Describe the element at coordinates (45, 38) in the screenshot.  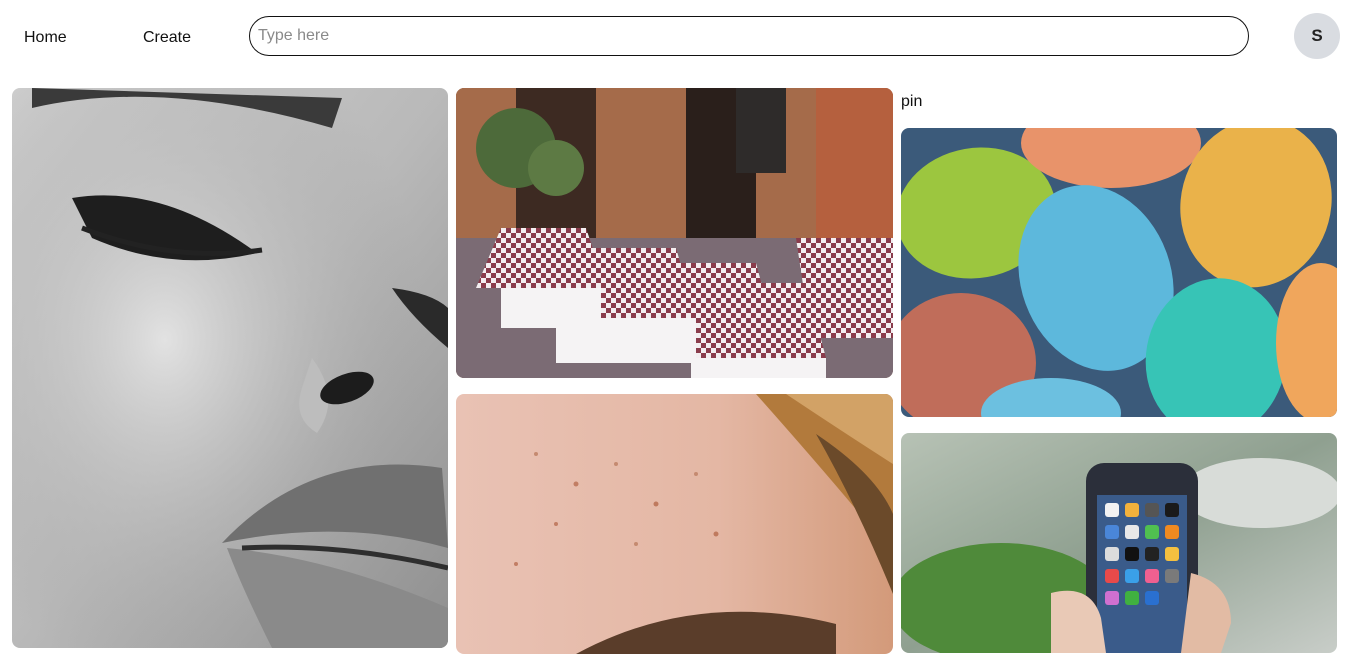
I see `home-link: Home` at that location.